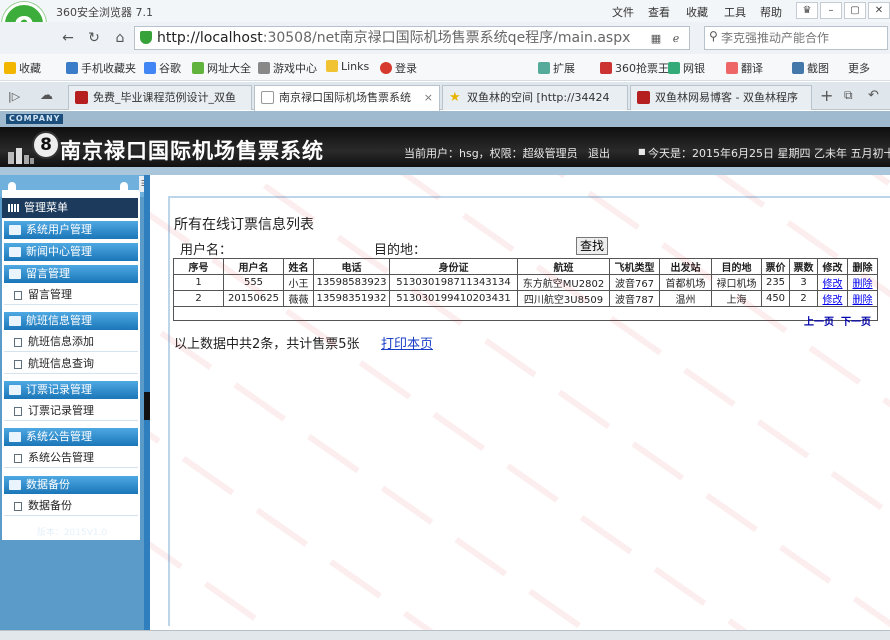 The image size is (890, 640). Describe the element at coordinates (775, 266) in the screenshot. I see `col-price: 票价` at that location.